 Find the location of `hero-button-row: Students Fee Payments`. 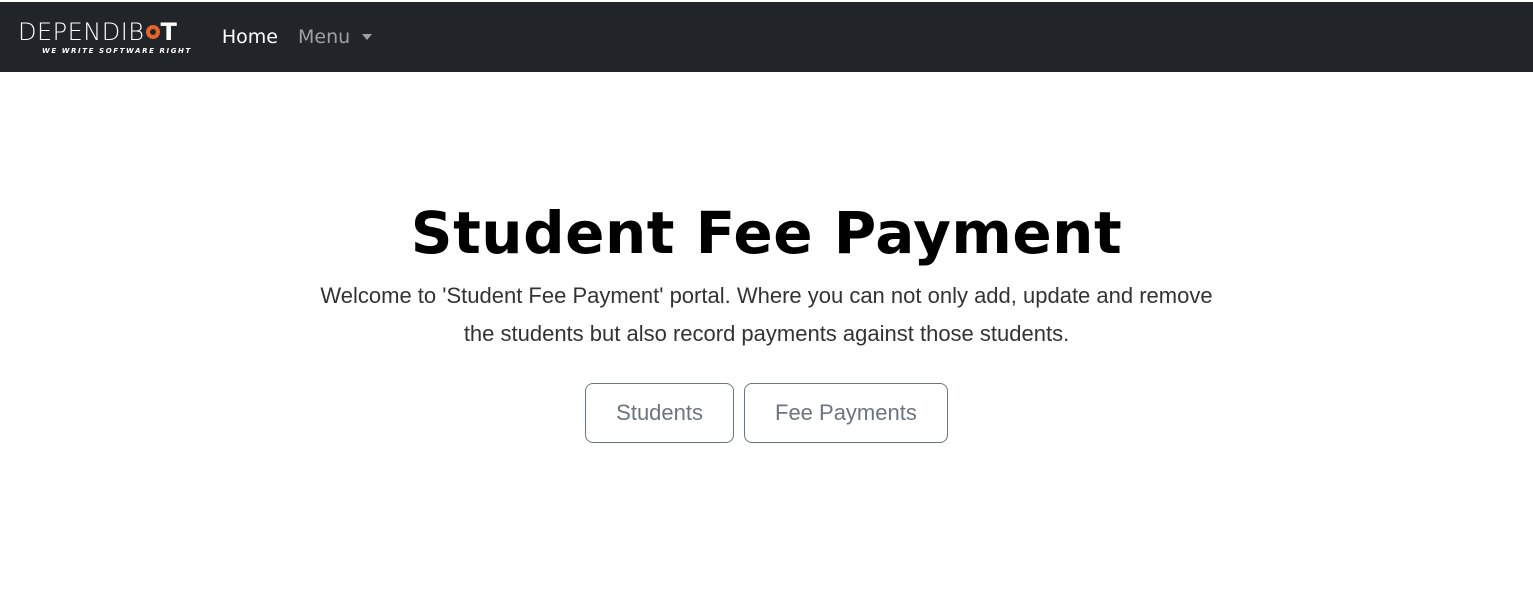

hero-button-row: Students Fee Payments is located at coordinates (766, 412).